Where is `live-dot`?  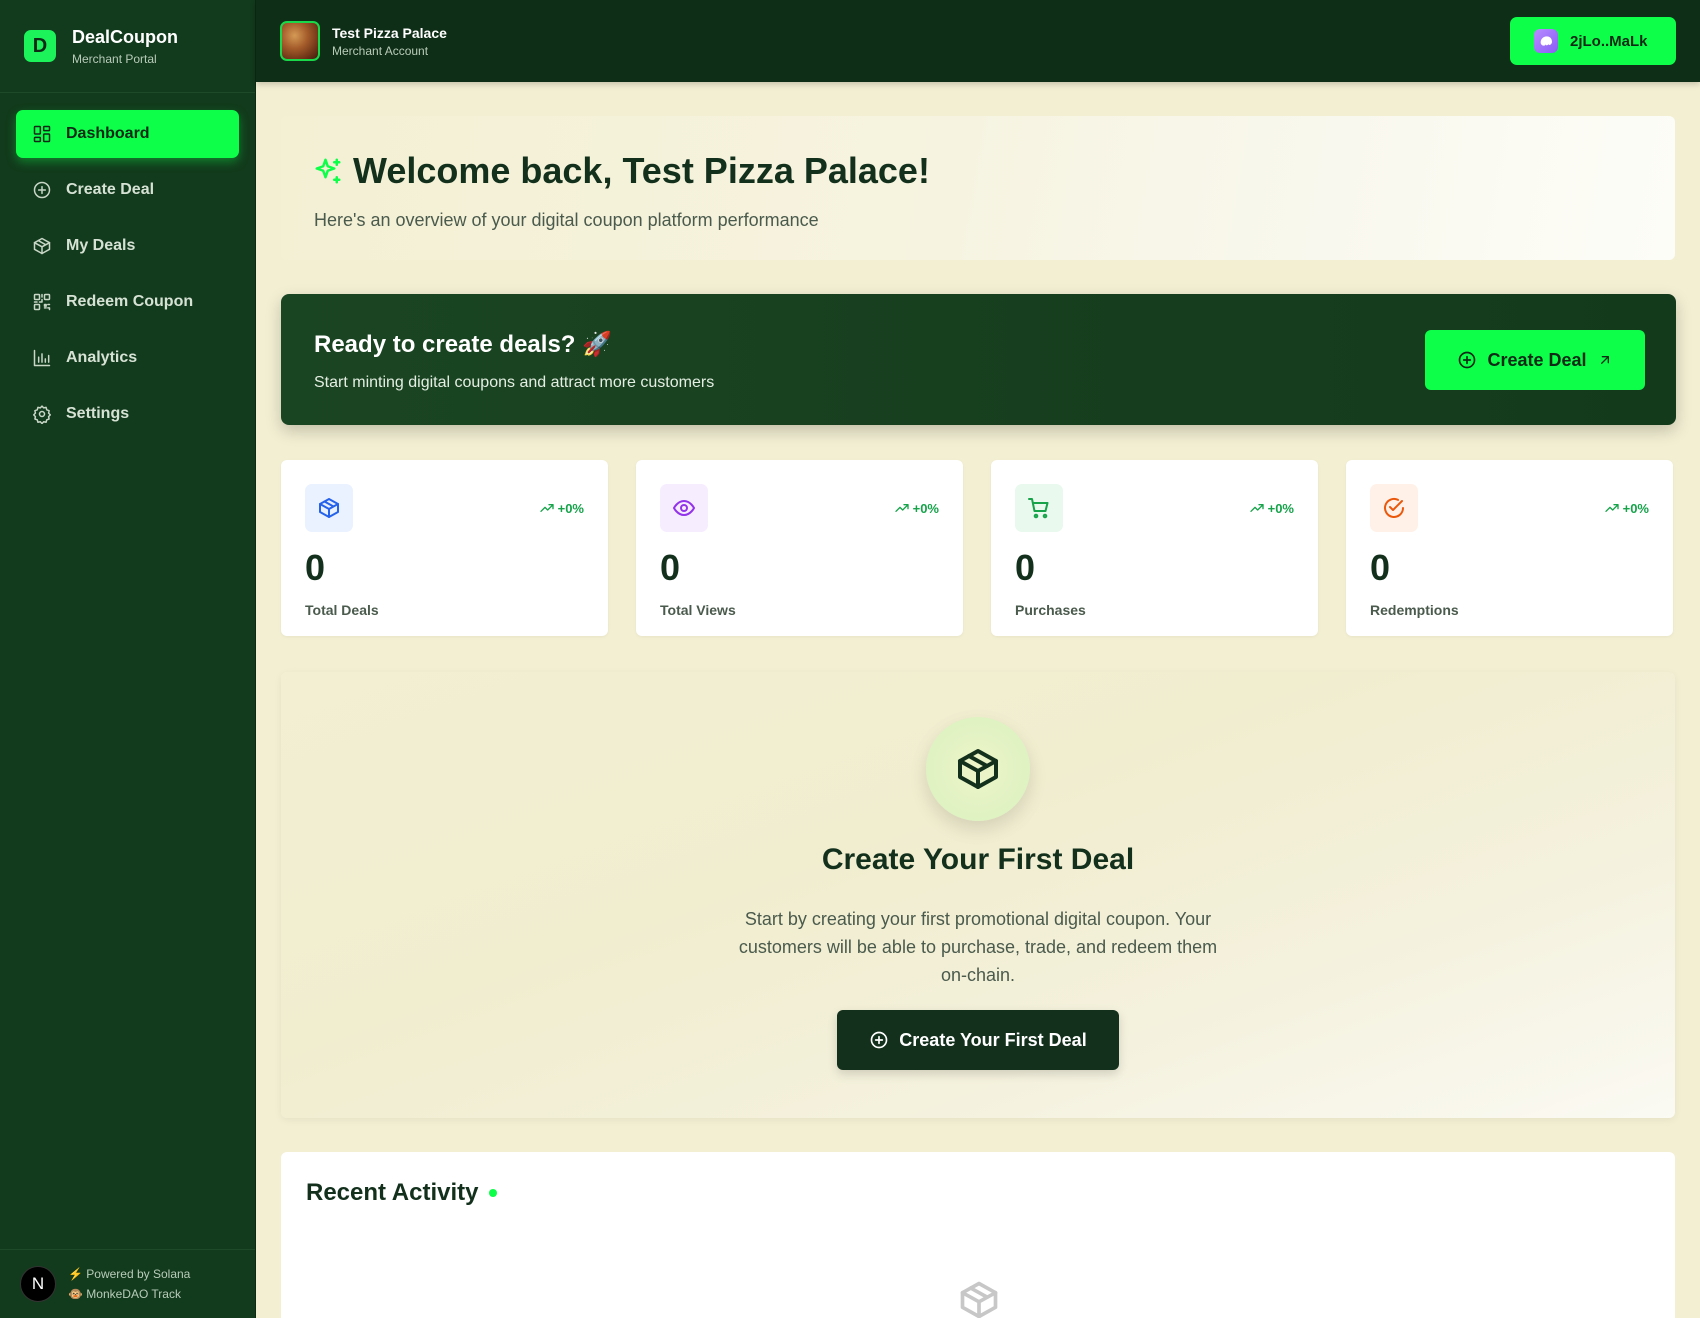 live-dot is located at coordinates (492, 1193).